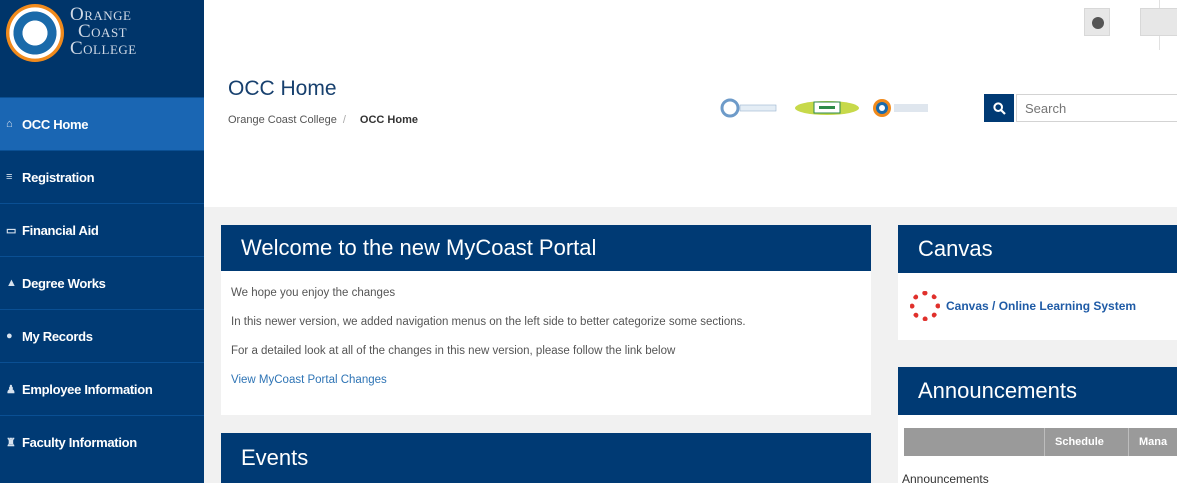 This screenshot has height=483, width=1177. What do you see at coordinates (87, 389) in the screenshot?
I see `sidebar-item-label: Employee Information` at bounding box center [87, 389].